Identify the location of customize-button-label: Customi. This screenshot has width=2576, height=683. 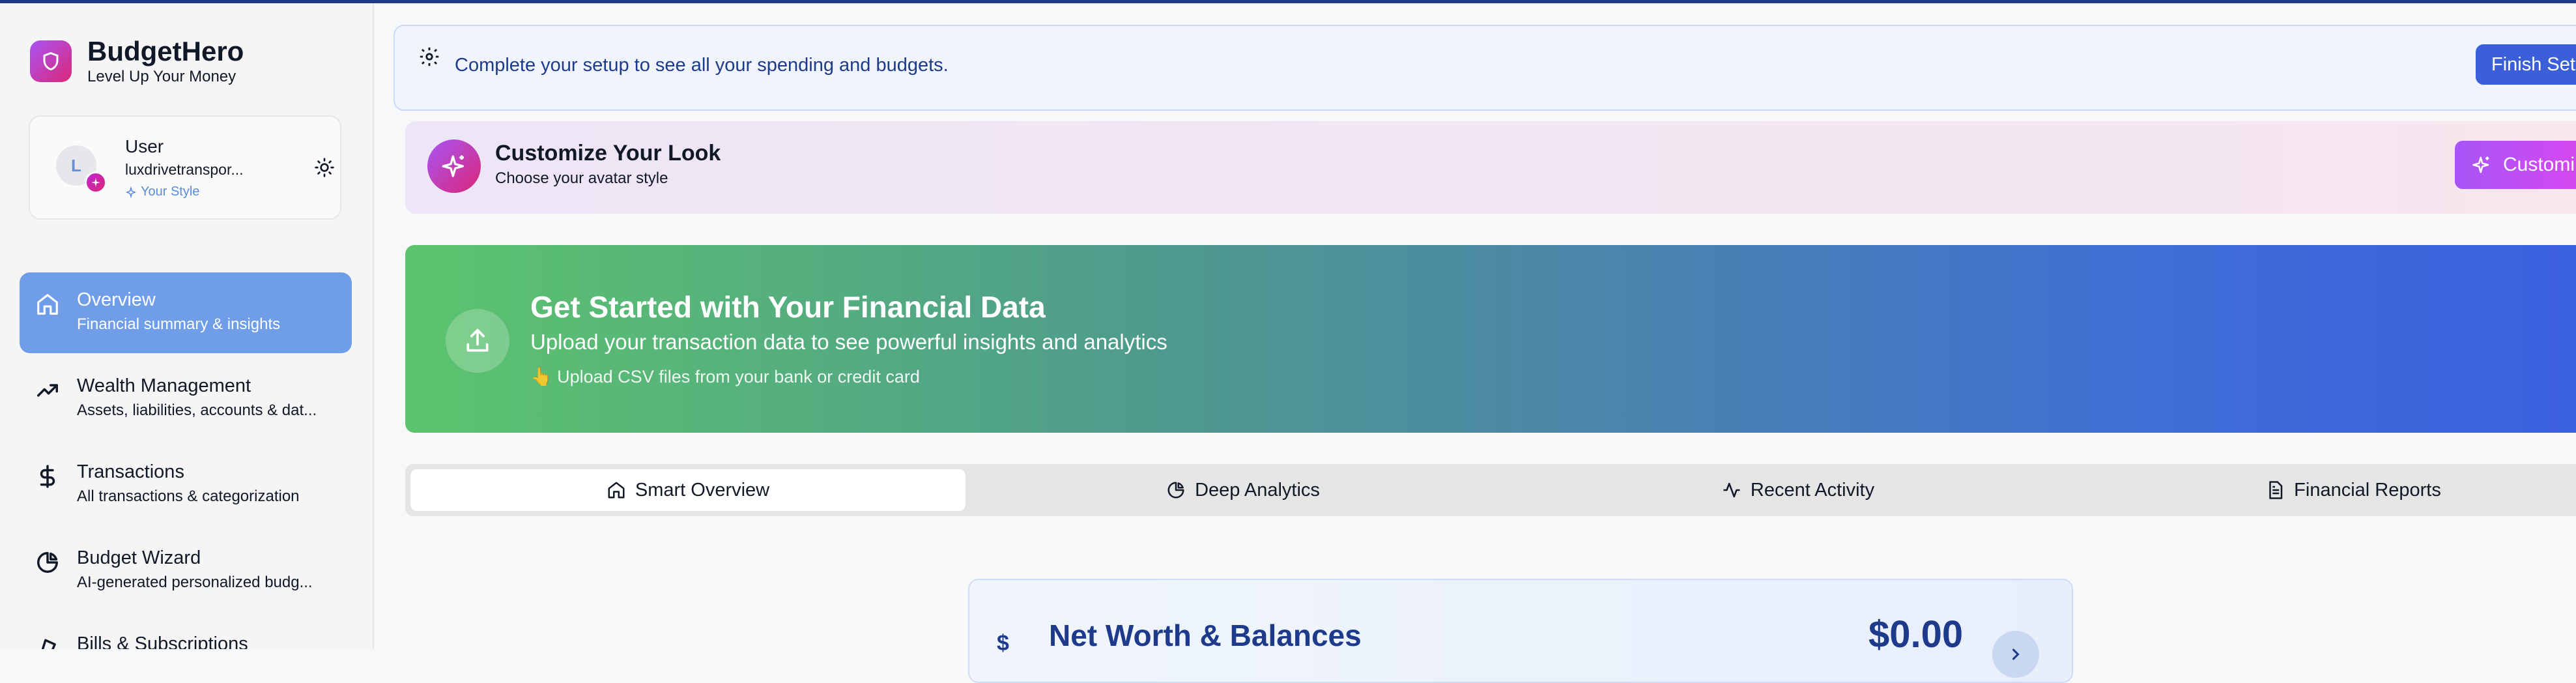
(2539, 164).